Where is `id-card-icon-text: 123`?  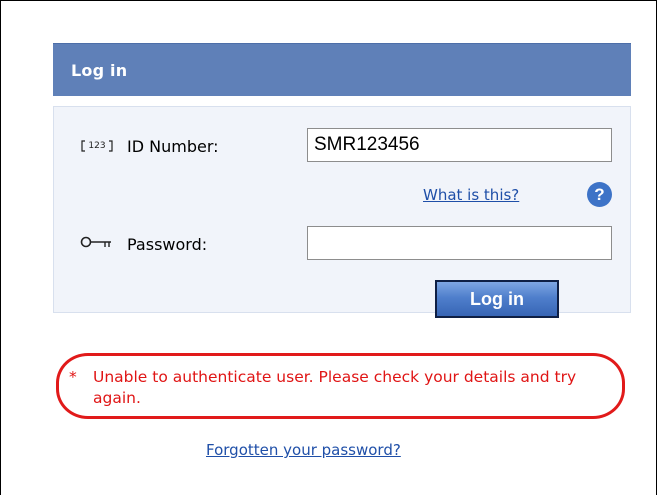
id-card-icon-text: 123 is located at coordinates (96, 146).